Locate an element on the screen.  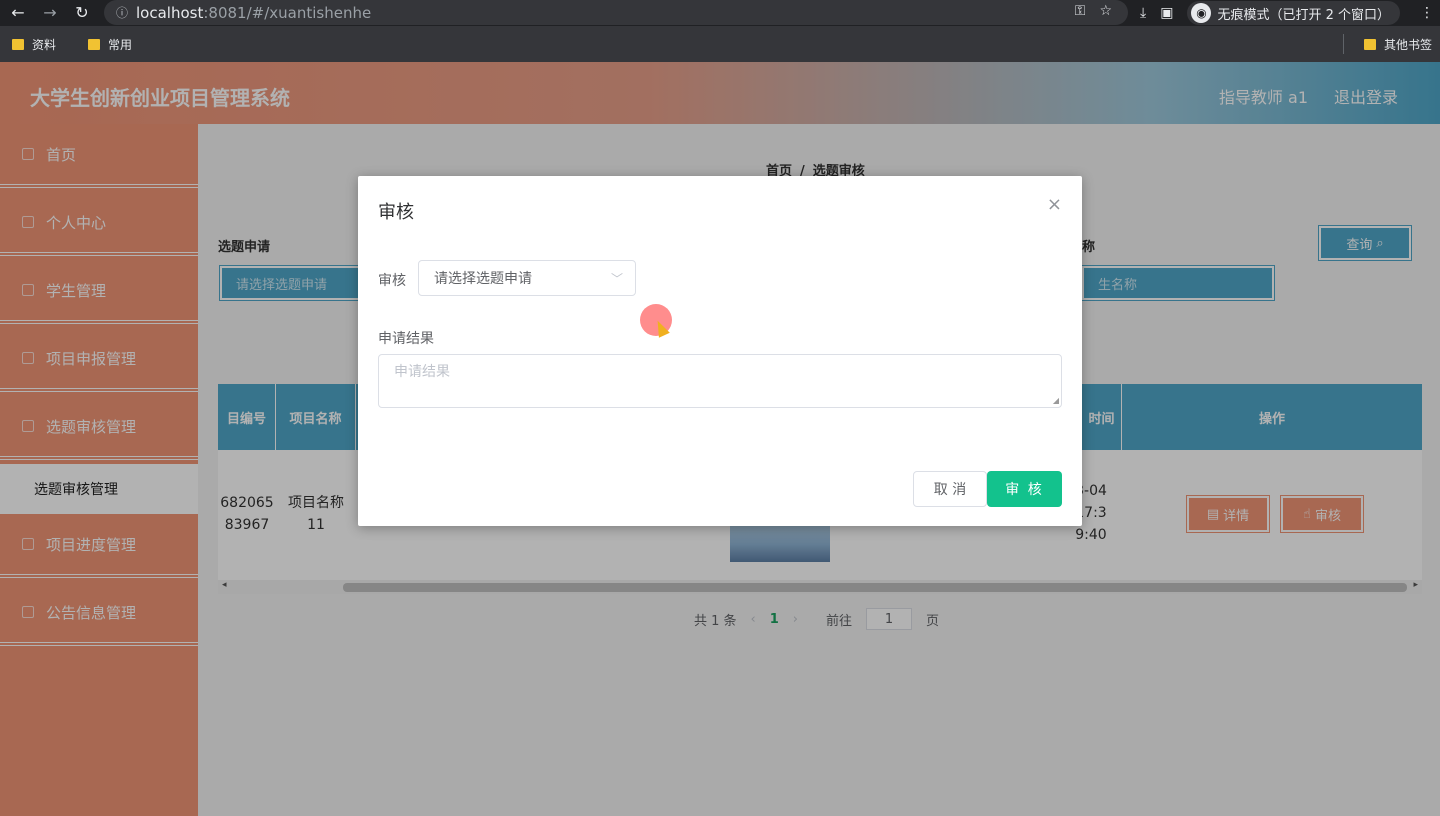
star-icon: ☆ is located at coordinates (1105, 11).